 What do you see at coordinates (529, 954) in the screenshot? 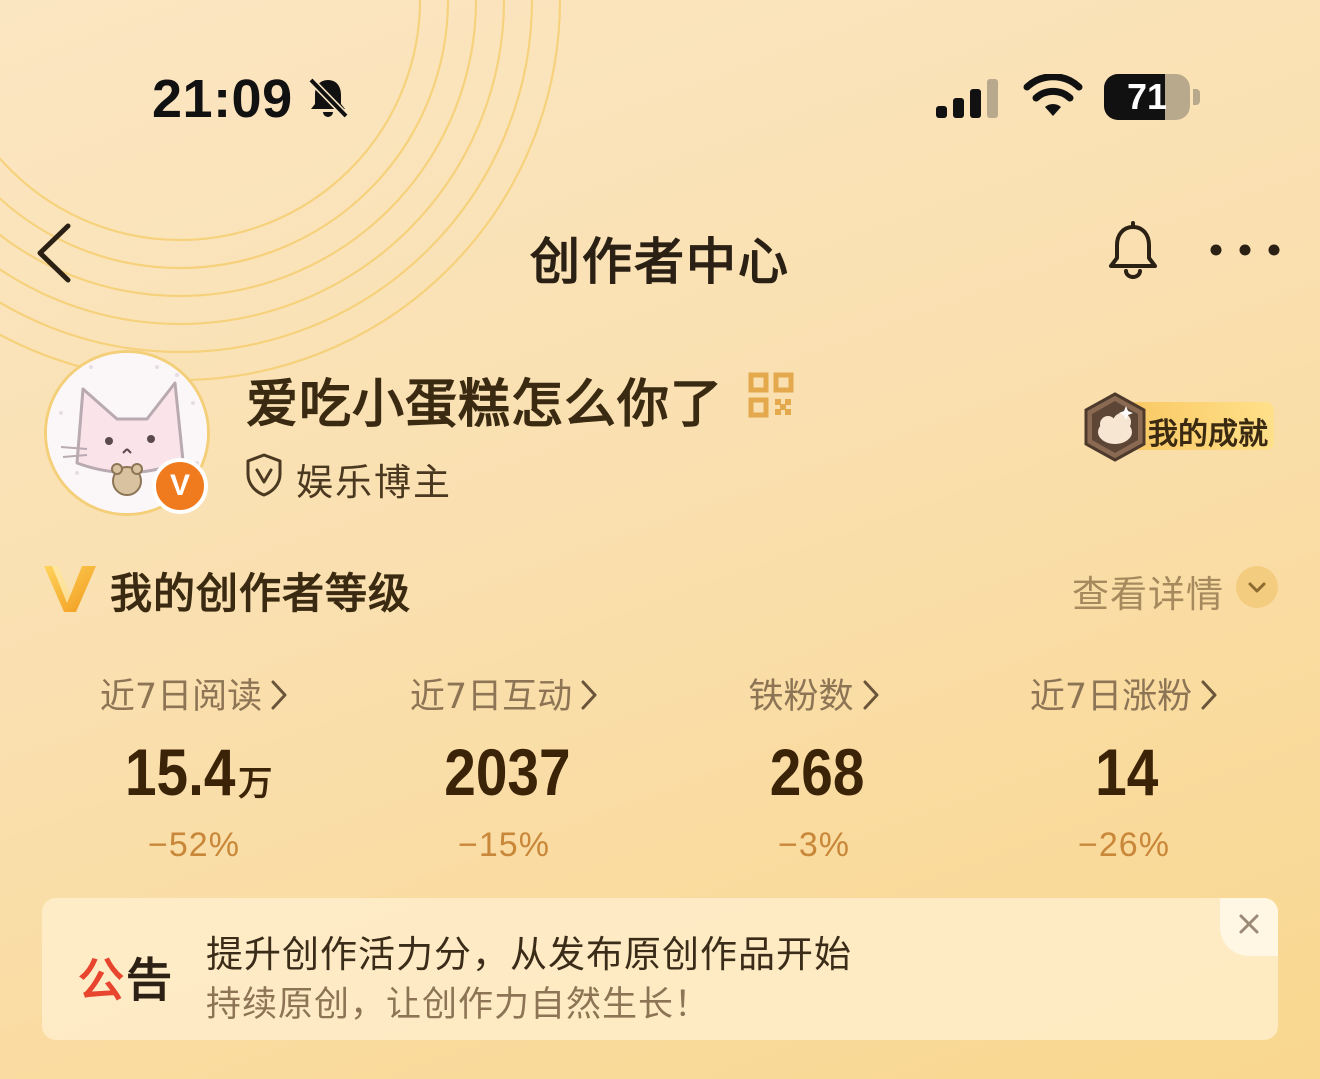
I see `announcement-headline: 提升创作活力分，从发布原创作品开始` at bounding box center [529, 954].